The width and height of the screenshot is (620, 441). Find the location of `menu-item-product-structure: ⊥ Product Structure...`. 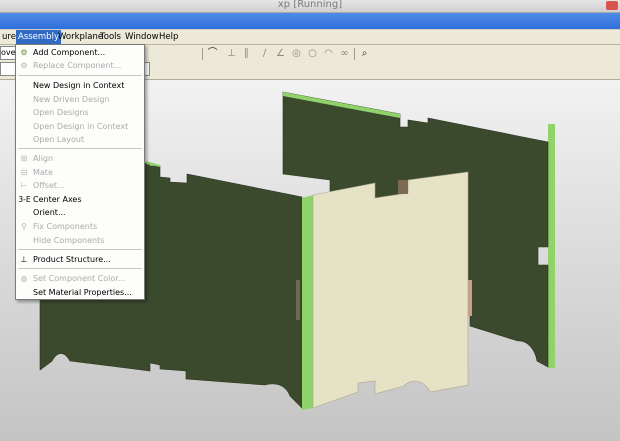

menu-item-product-structure: ⊥ Product Structure... is located at coordinates (80, 259).